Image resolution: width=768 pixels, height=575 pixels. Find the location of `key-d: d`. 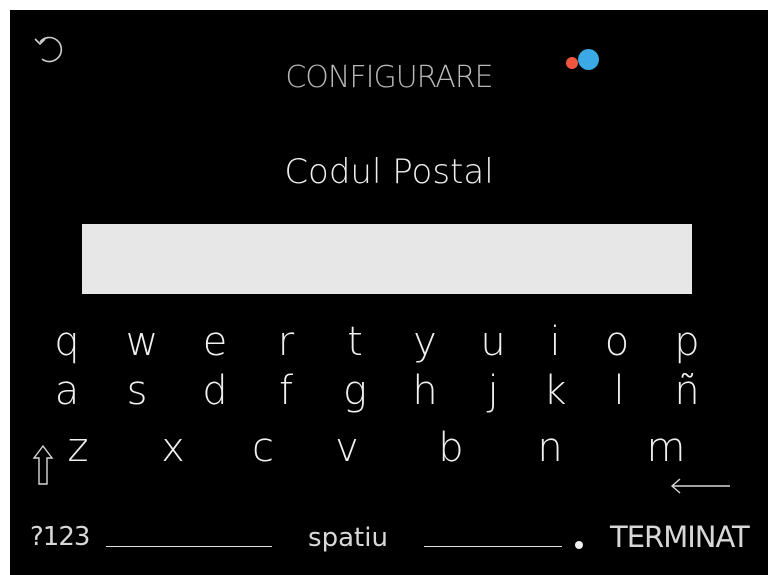

key-d: d is located at coordinates (215, 391).